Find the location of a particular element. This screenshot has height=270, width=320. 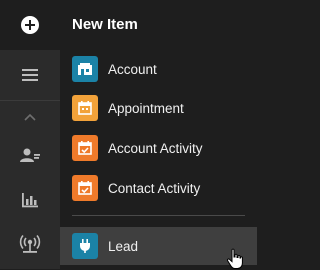

account-icon is located at coordinates (85, 69).